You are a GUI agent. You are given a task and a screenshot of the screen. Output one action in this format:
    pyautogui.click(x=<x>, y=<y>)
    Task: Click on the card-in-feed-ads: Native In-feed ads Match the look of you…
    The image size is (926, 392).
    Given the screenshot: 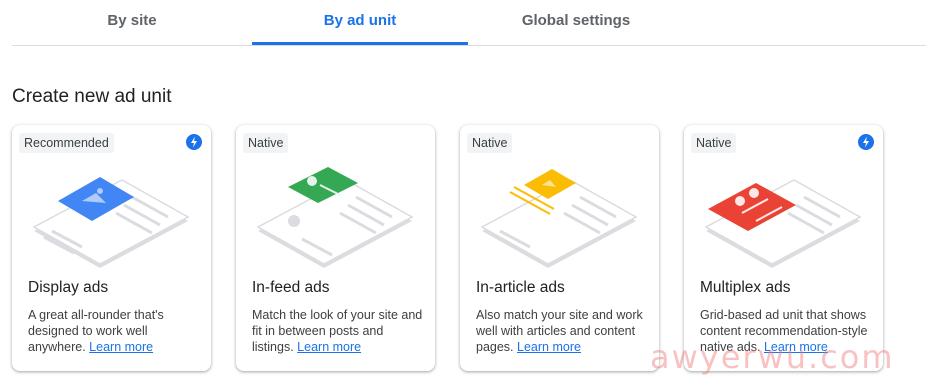 What is the action you would take?
    pyautogui.click(x=335, y=248)
    